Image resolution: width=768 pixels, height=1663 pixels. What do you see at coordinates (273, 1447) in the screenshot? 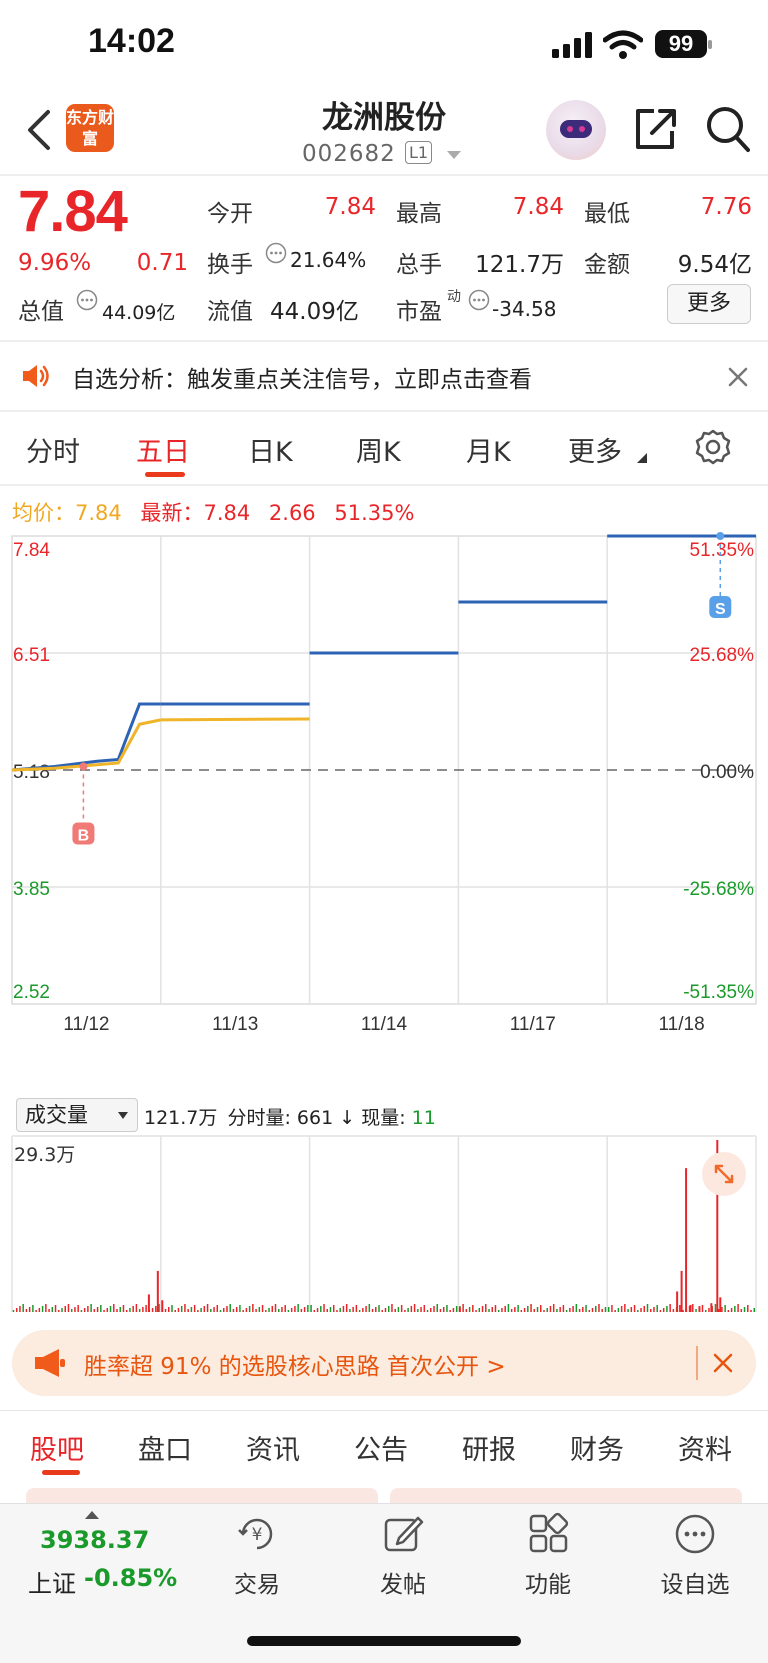
I see `tab-news: 资讯` at bounding box center [273, 1447].